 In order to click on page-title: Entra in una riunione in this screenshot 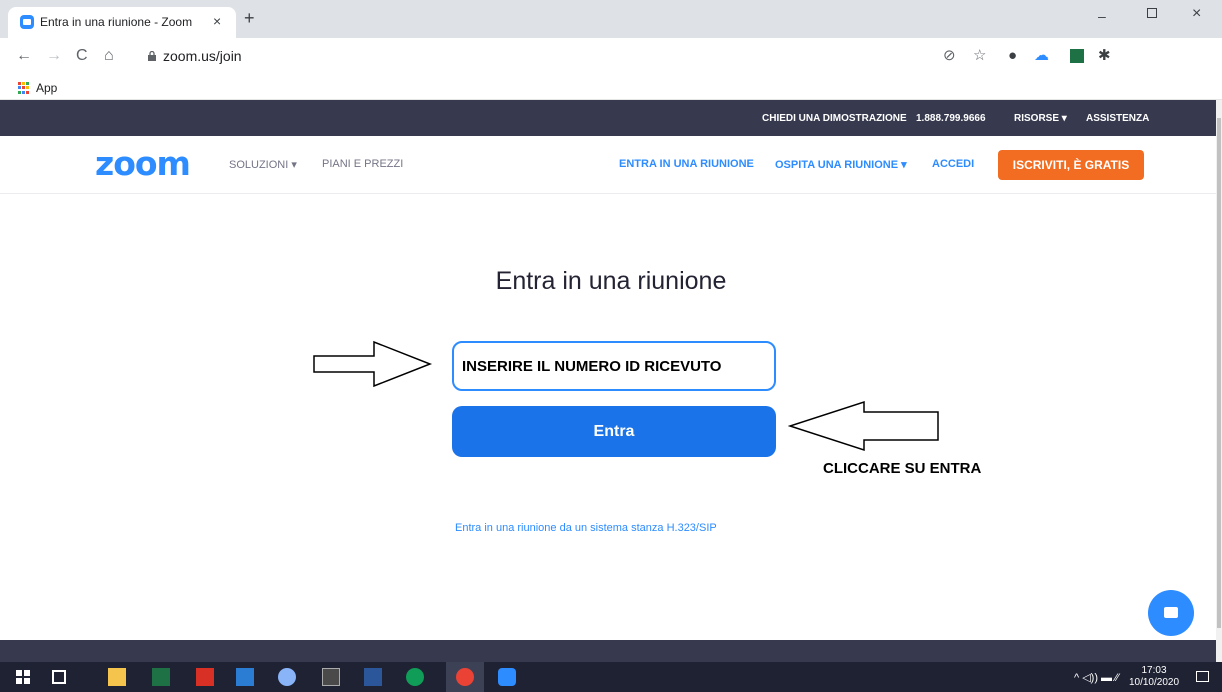, I will do `click(611, 281)`.